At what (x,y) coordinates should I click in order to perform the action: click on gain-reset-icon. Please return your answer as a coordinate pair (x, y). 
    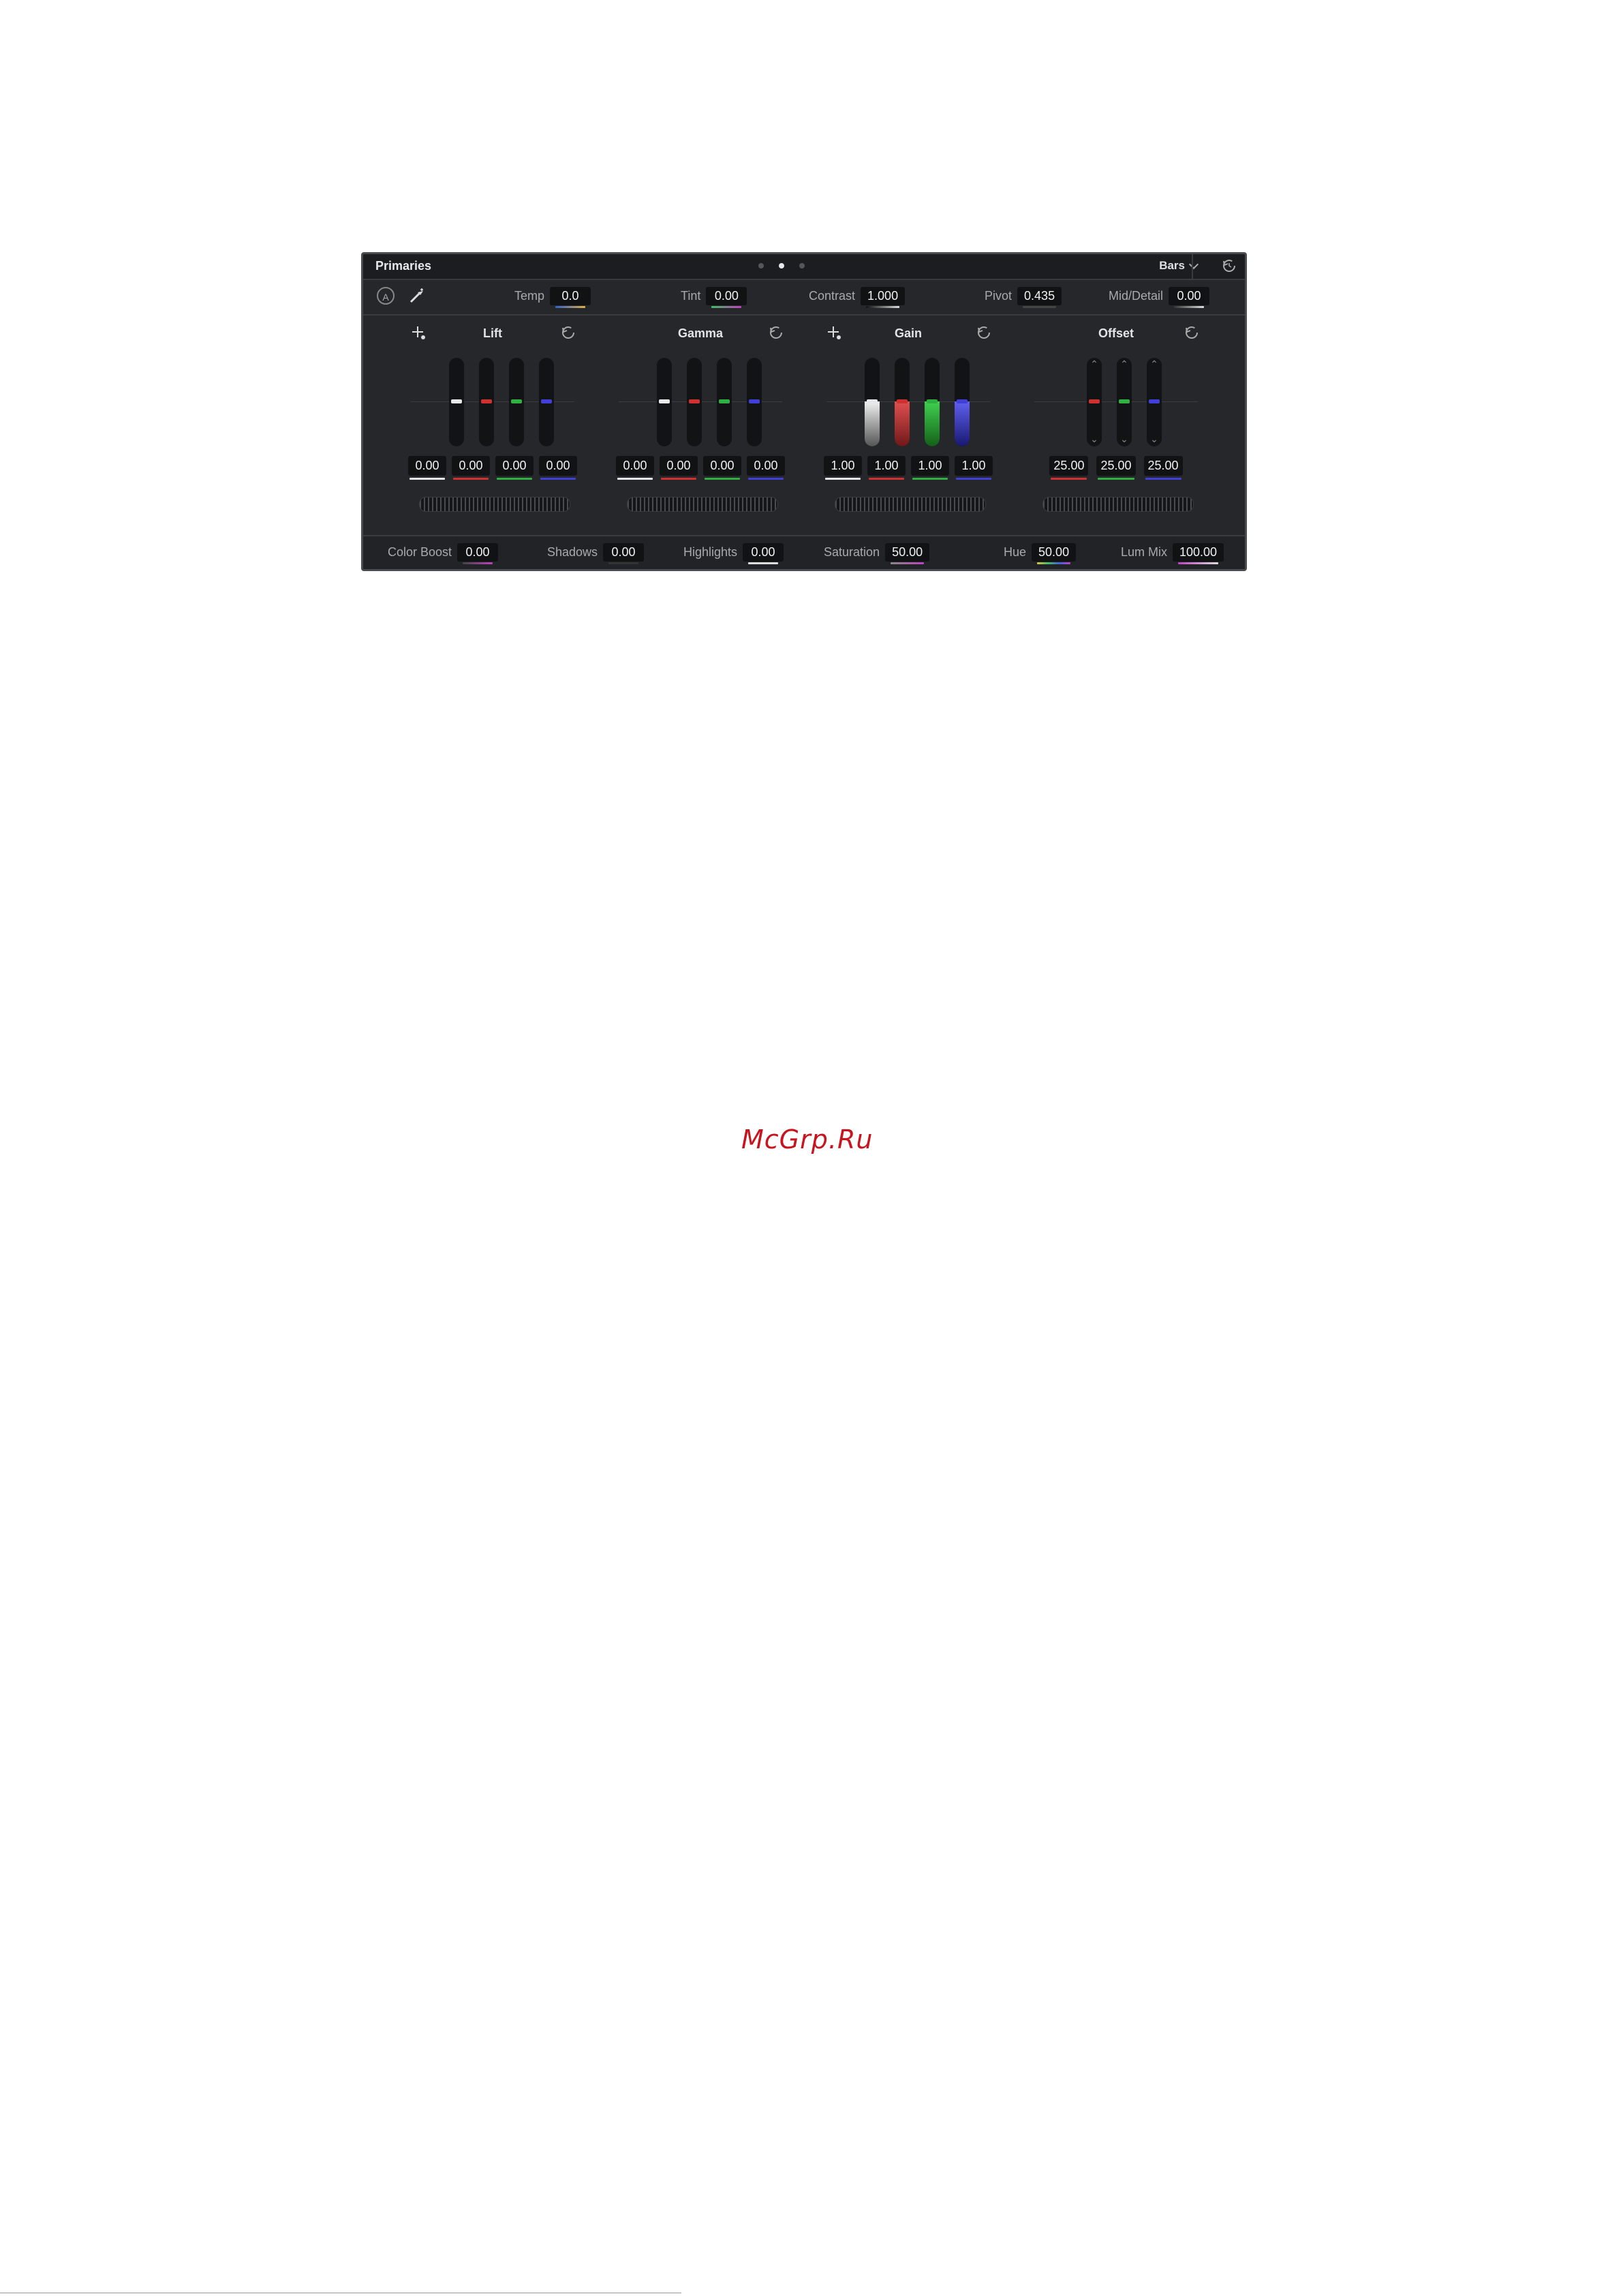
    Looking at the image, I should click on (983, 332).